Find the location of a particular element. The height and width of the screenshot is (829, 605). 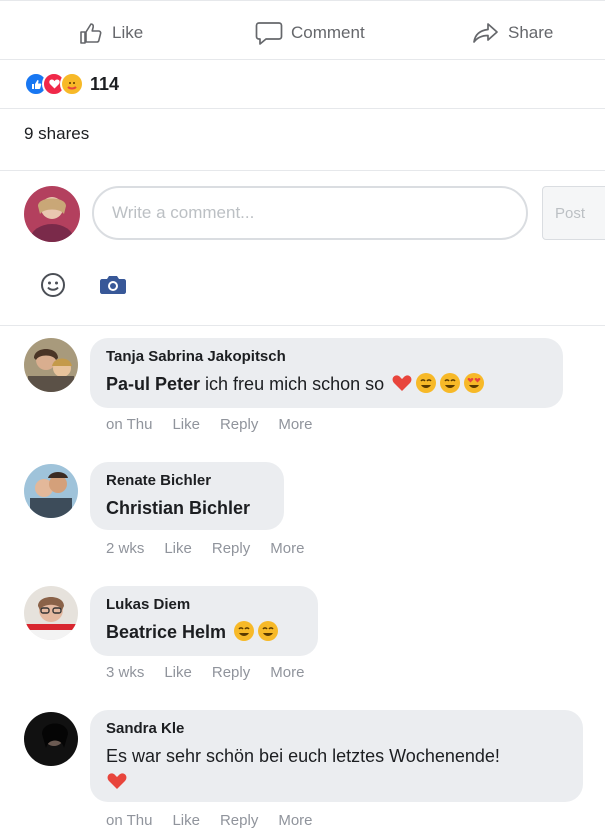

mention-link: Christian Bichler is located at coordinates (178, 508).